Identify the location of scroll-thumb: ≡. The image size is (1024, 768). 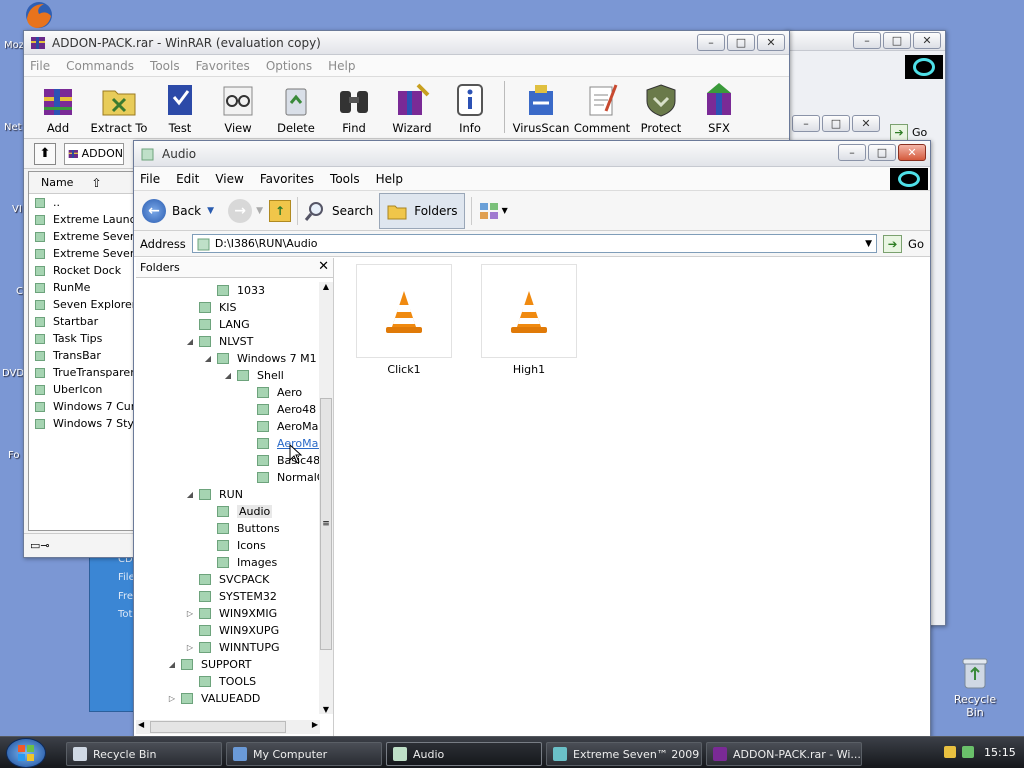
(326, 524).